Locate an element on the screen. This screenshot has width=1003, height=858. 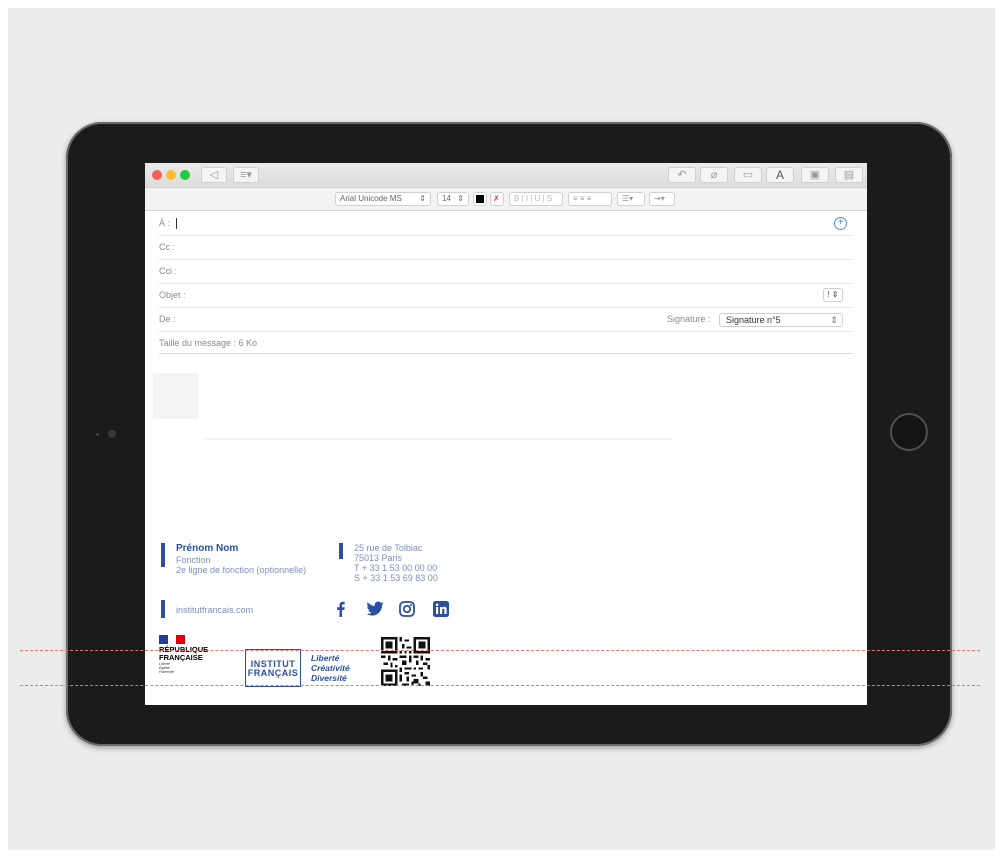
sensor-dot is located at coordinates (97, 434).